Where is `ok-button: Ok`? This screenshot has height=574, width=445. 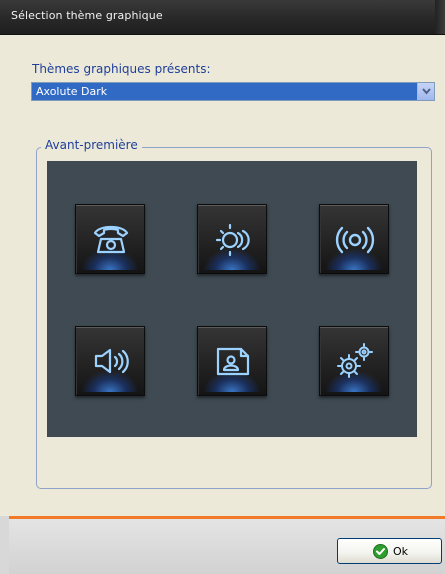 ok-button: Ok is located at coordinates (389, 551).